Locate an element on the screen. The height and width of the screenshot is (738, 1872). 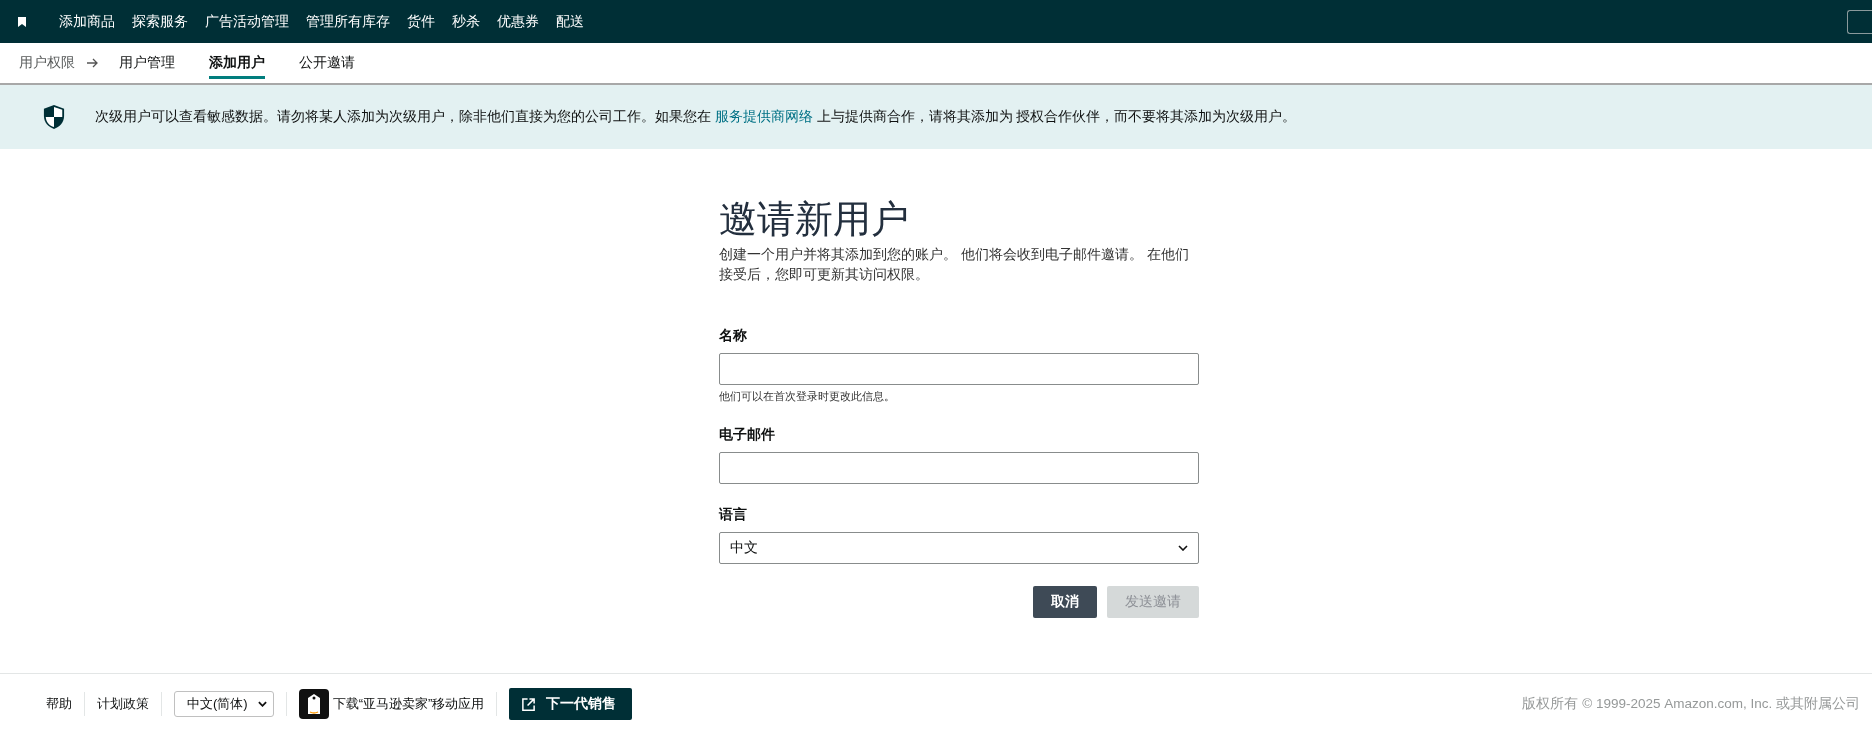
app-download-link: 下载“亚马逊卖家”移动应用 is located at coordinates (408, 704).